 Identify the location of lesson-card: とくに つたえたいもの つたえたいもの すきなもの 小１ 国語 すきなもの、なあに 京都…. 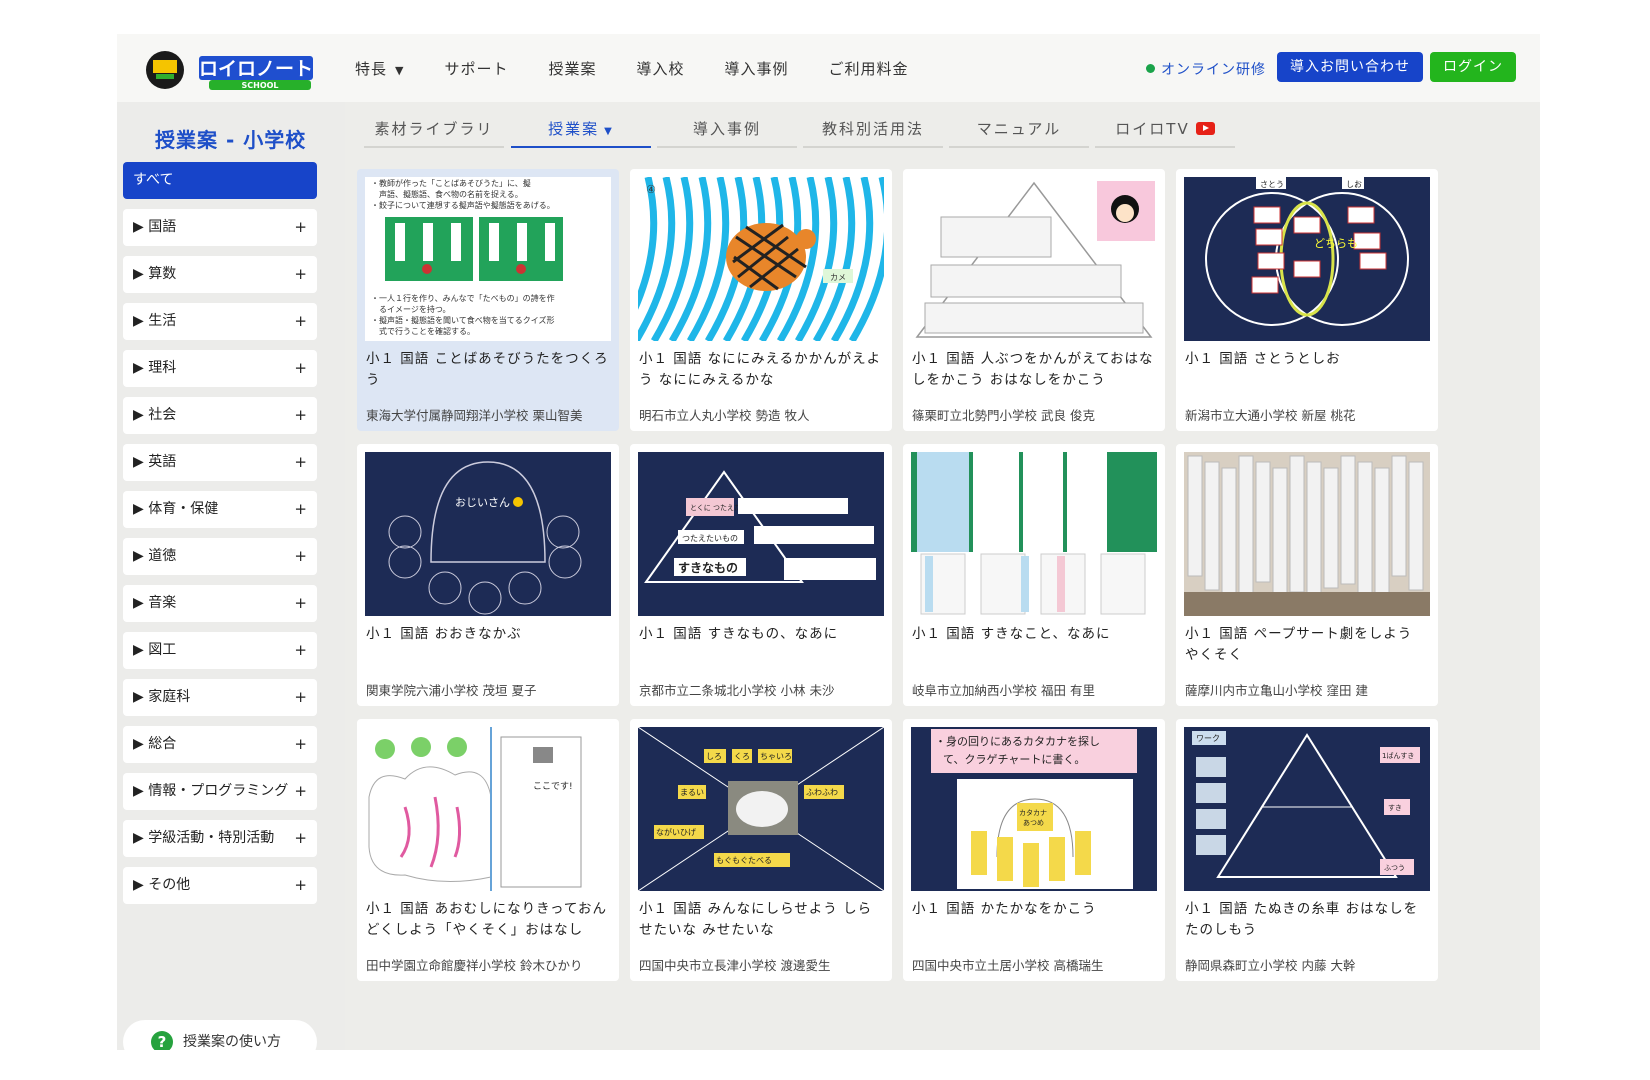
(761, 575).